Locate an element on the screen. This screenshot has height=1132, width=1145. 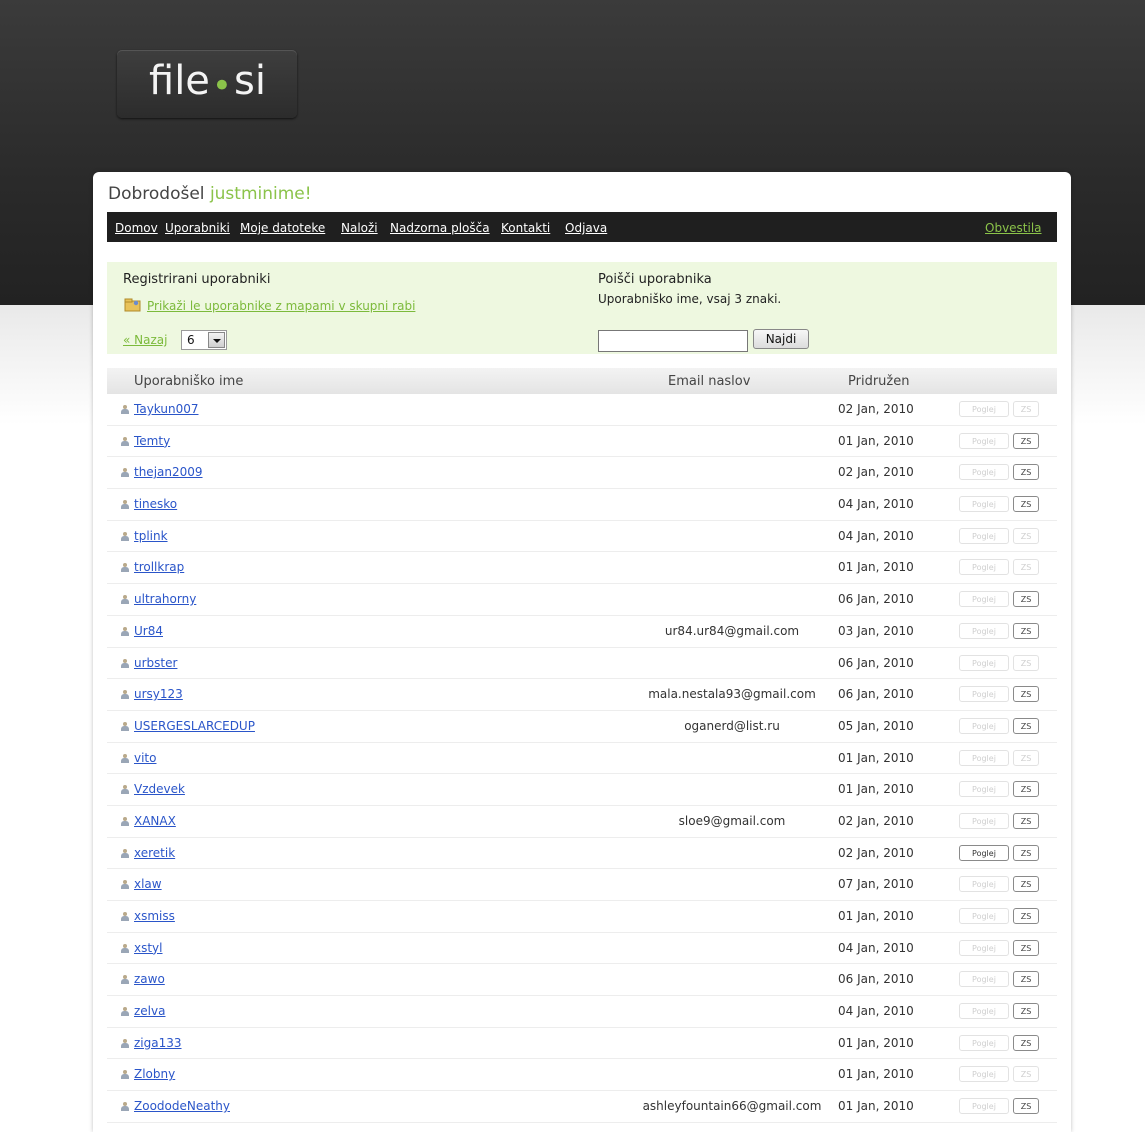
username-link: zelva is located at coordinates (149, 1011).